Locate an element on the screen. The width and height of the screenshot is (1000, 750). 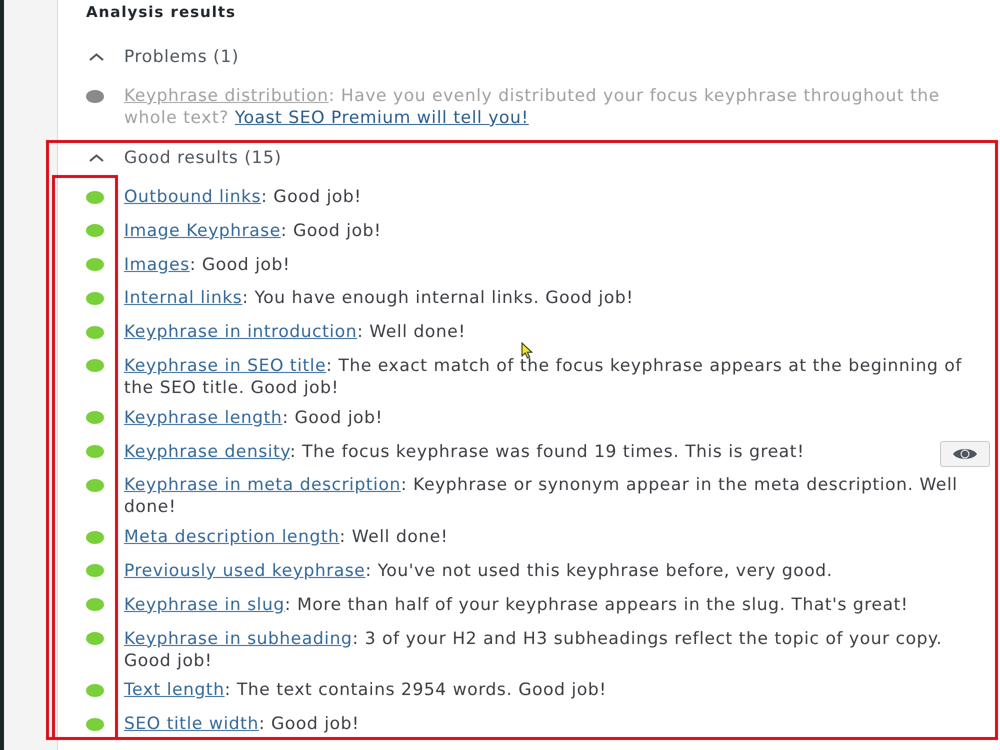
result-text: Previously used keyphrase: You've not used this keyphrase before, very good. is located at coordinates (478, 571).